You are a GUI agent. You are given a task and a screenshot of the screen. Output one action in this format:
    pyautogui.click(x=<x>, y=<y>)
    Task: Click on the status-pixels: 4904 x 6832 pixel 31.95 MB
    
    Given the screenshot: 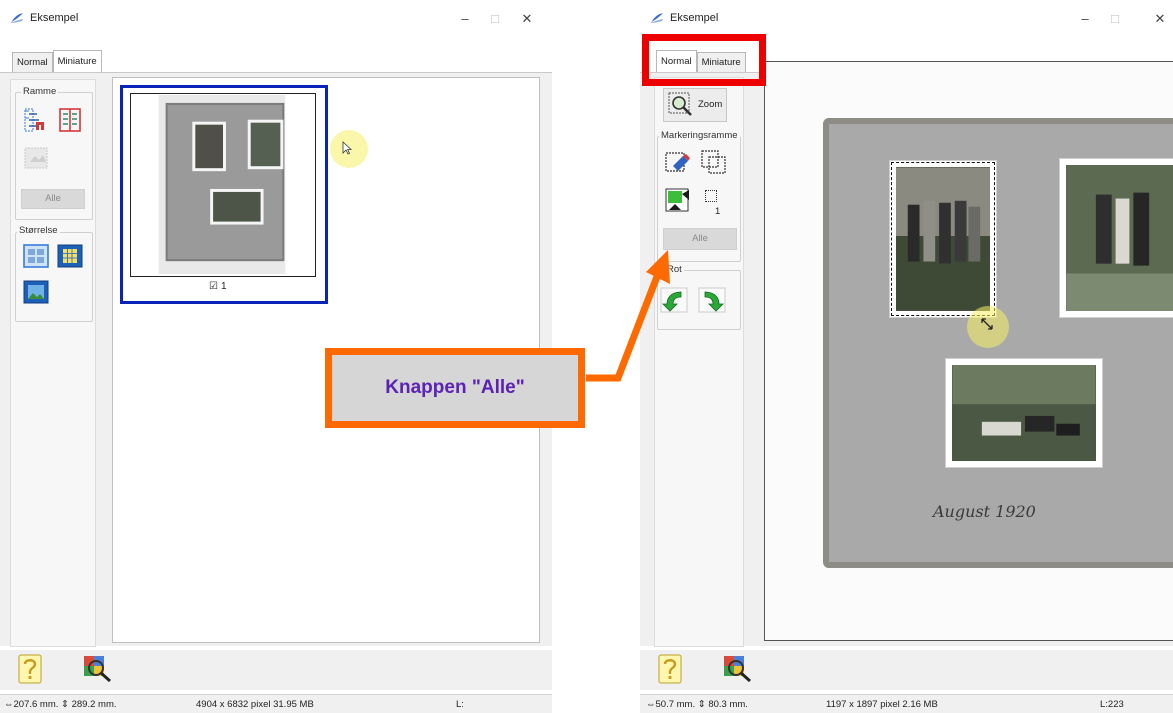 What is the action you would take?
    pyautogui.click(x=255, y=704)
    